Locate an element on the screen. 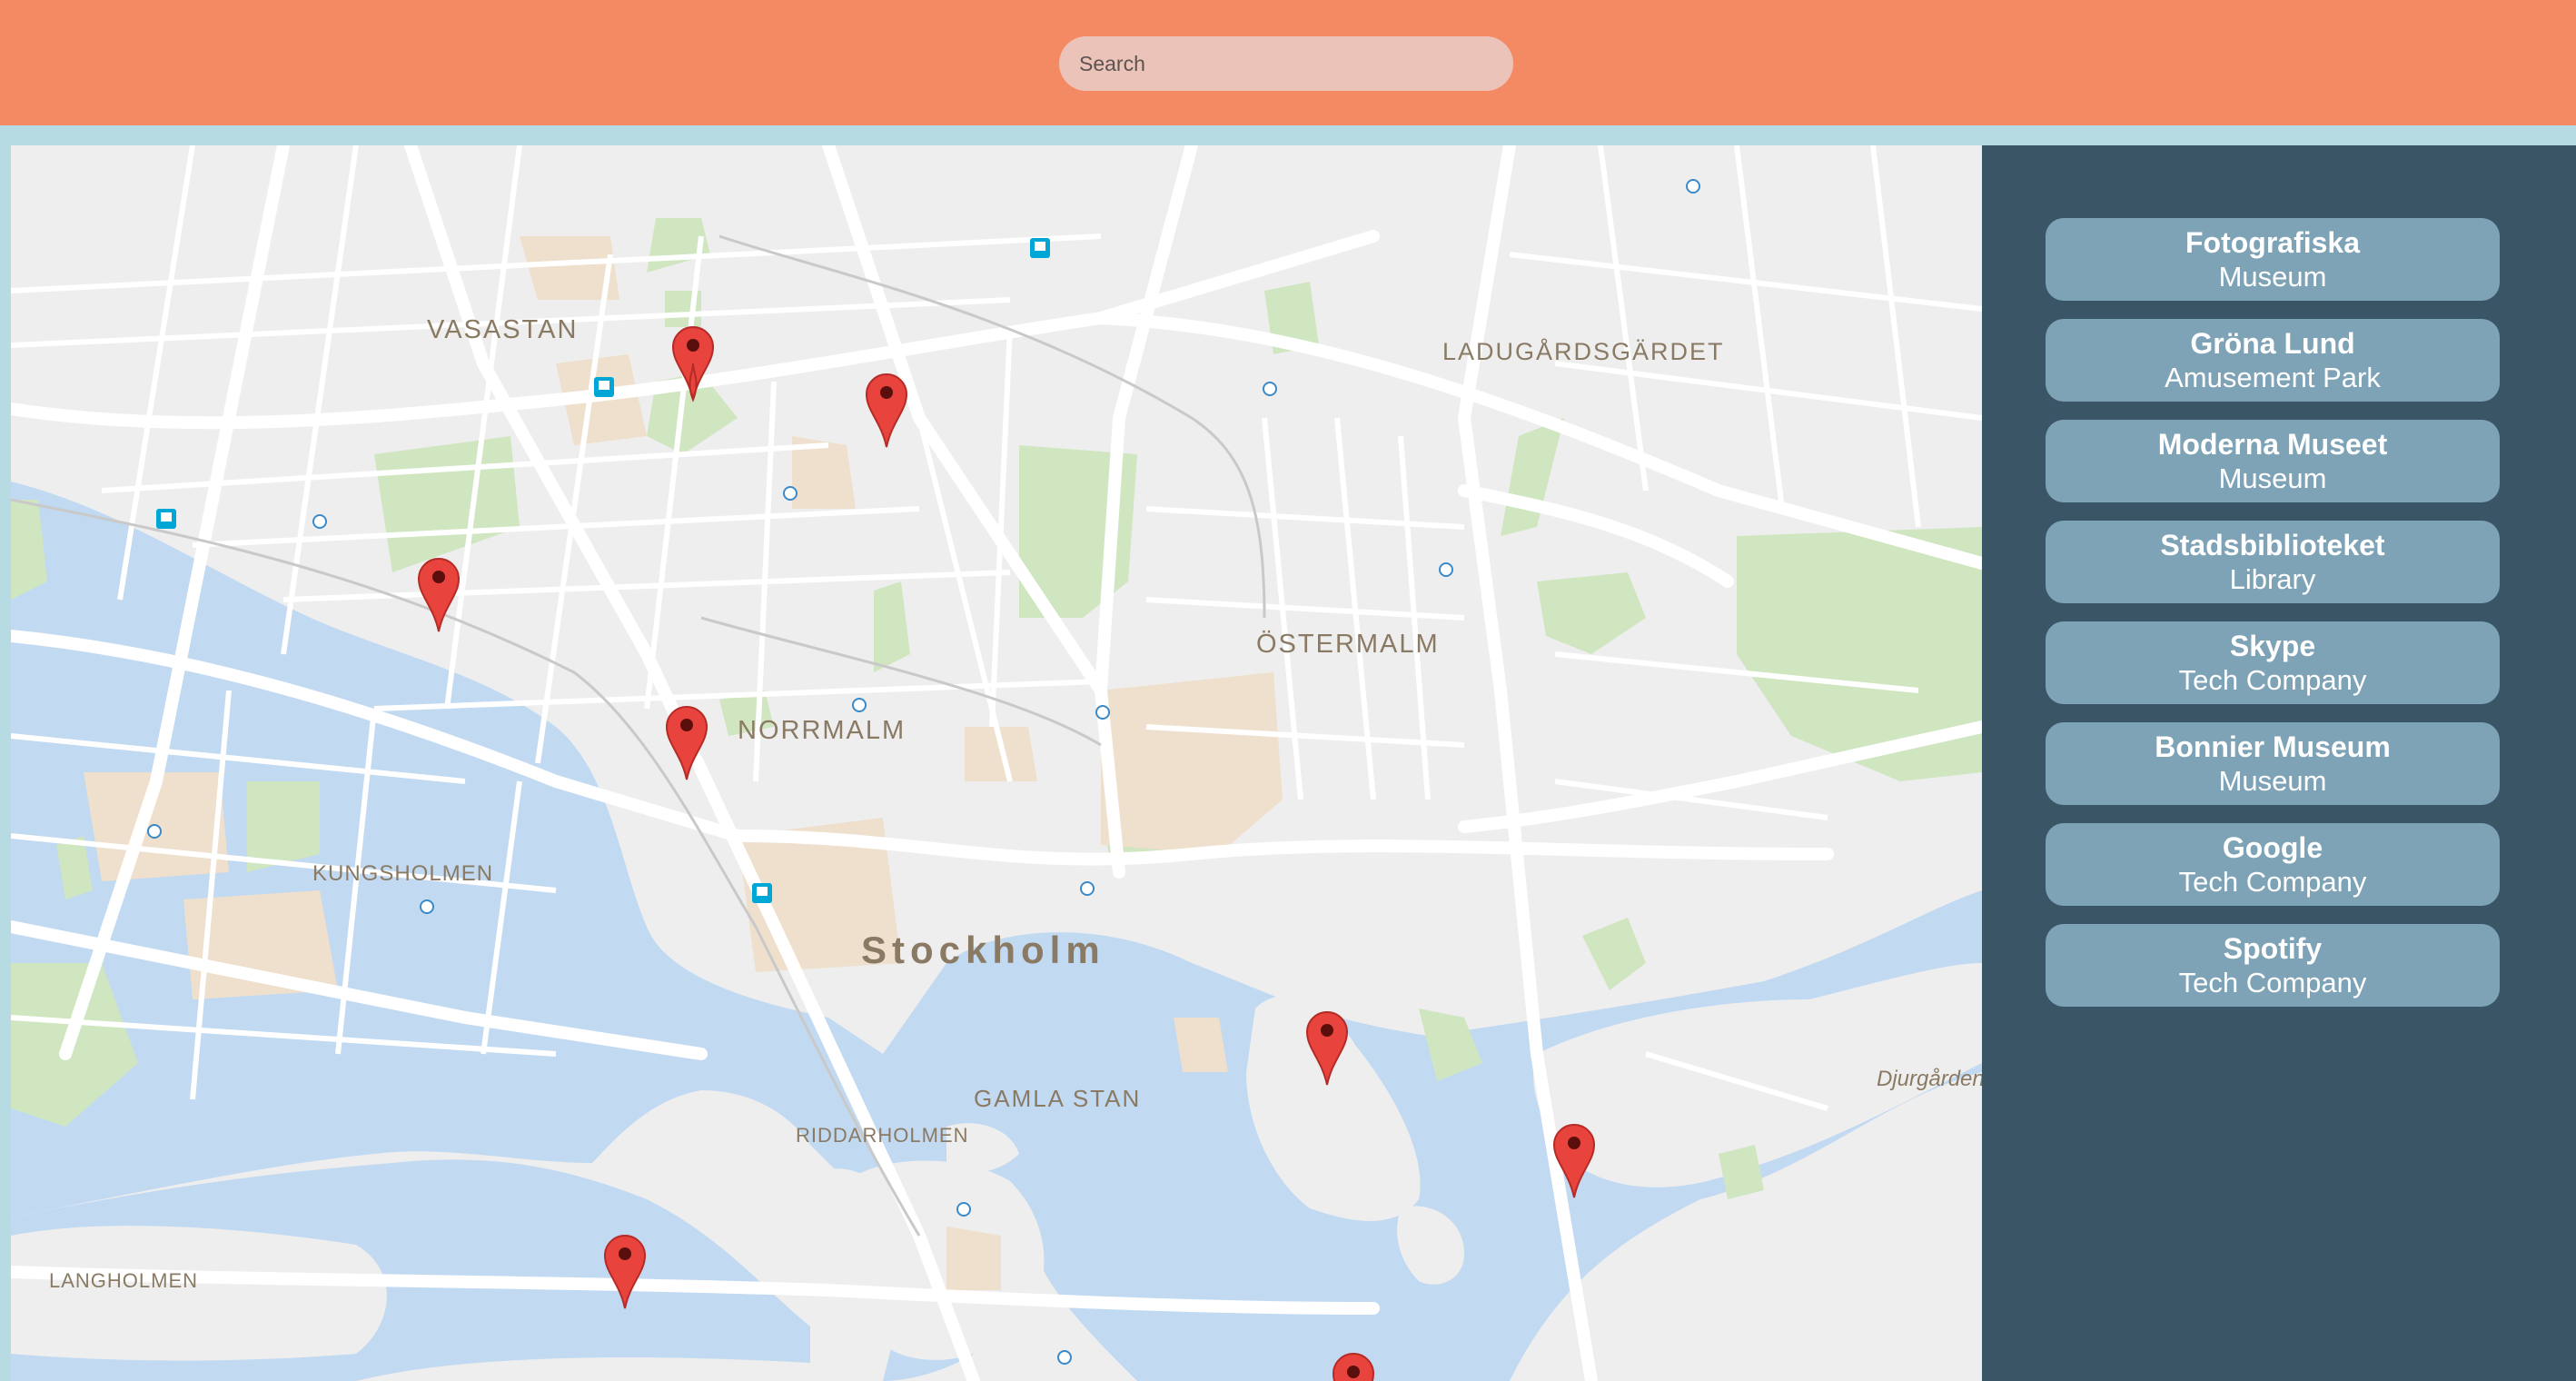 The image size is (2576, 1381). place-name: Moderna Museet is located at coordinates (2272, 444).